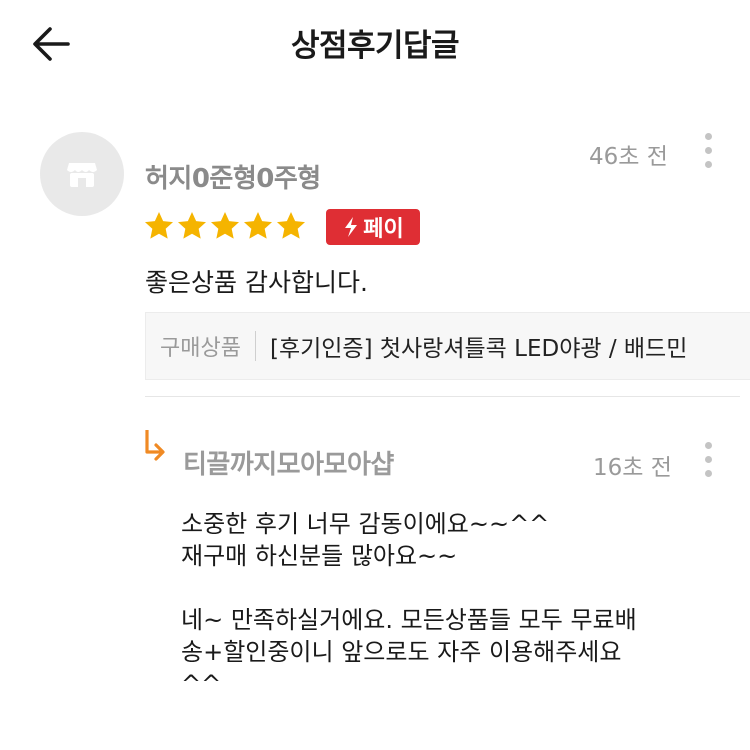  I want to click on page-title: 상점후기답글, so click(375, 46).